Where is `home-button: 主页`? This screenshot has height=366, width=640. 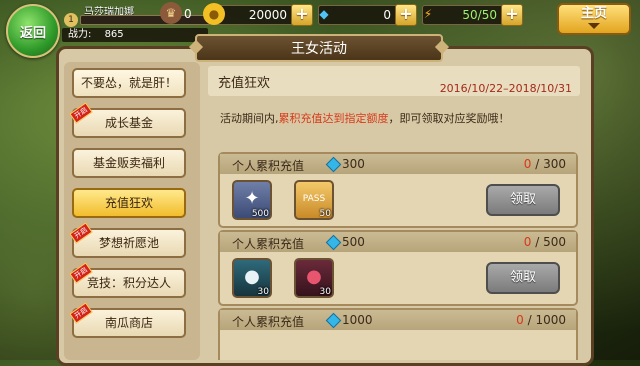
home-button: 主页 is located at coordinates (594, 19).